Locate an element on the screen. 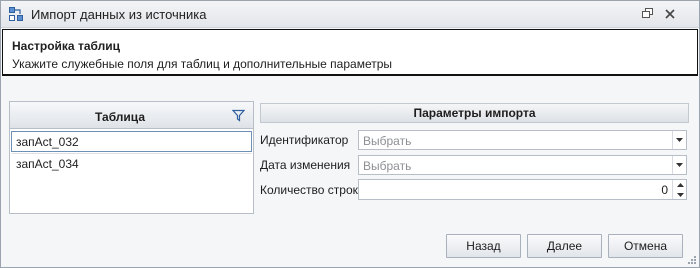  import-params-header: Параметры импорта is located at coordinates (474, 113).